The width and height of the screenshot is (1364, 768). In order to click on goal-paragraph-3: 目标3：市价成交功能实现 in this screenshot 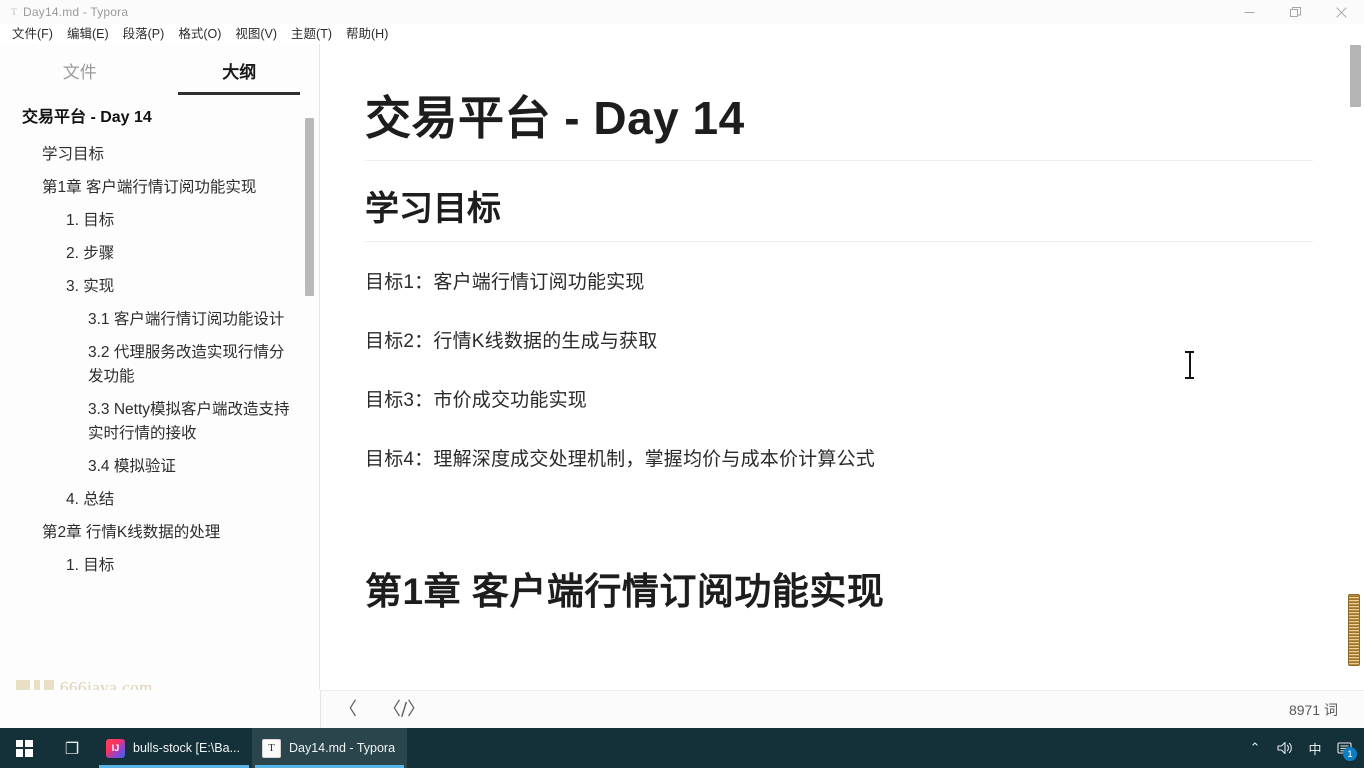, I will do `click(476, 401)`.